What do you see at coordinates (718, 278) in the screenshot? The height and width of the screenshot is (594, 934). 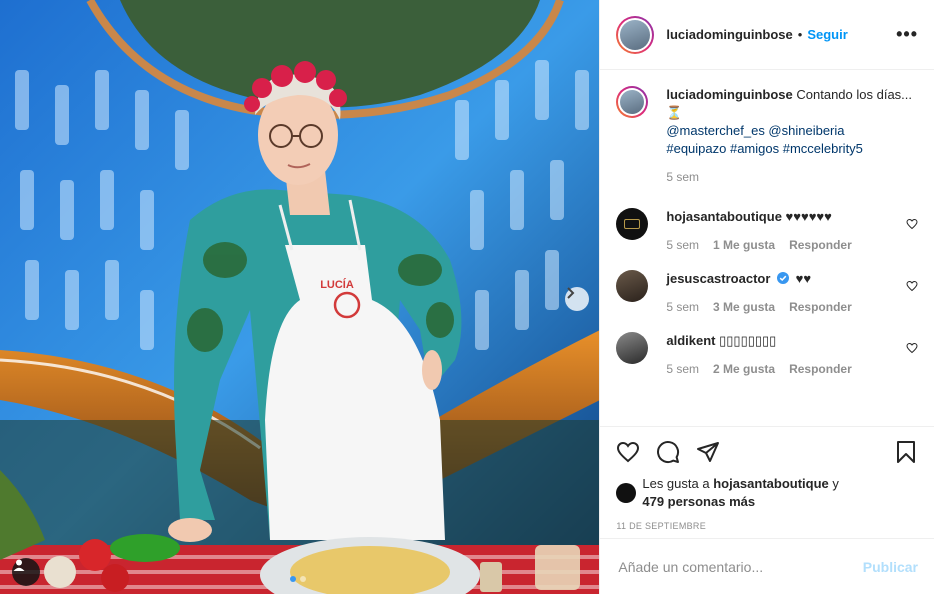 I see `commenter-username: jesuscastroactor` at bounding box center [718, 278].